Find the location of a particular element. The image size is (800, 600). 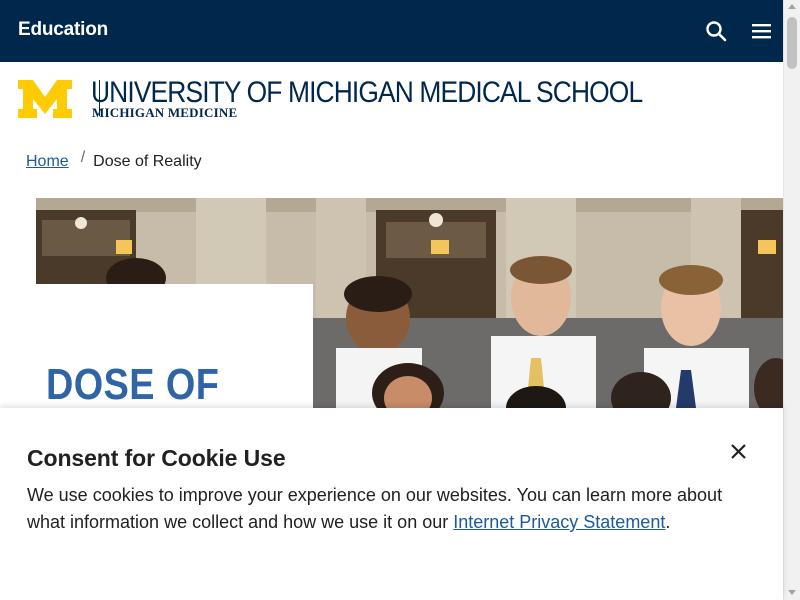

page-scrollbar is located at coordinates (791, 300).